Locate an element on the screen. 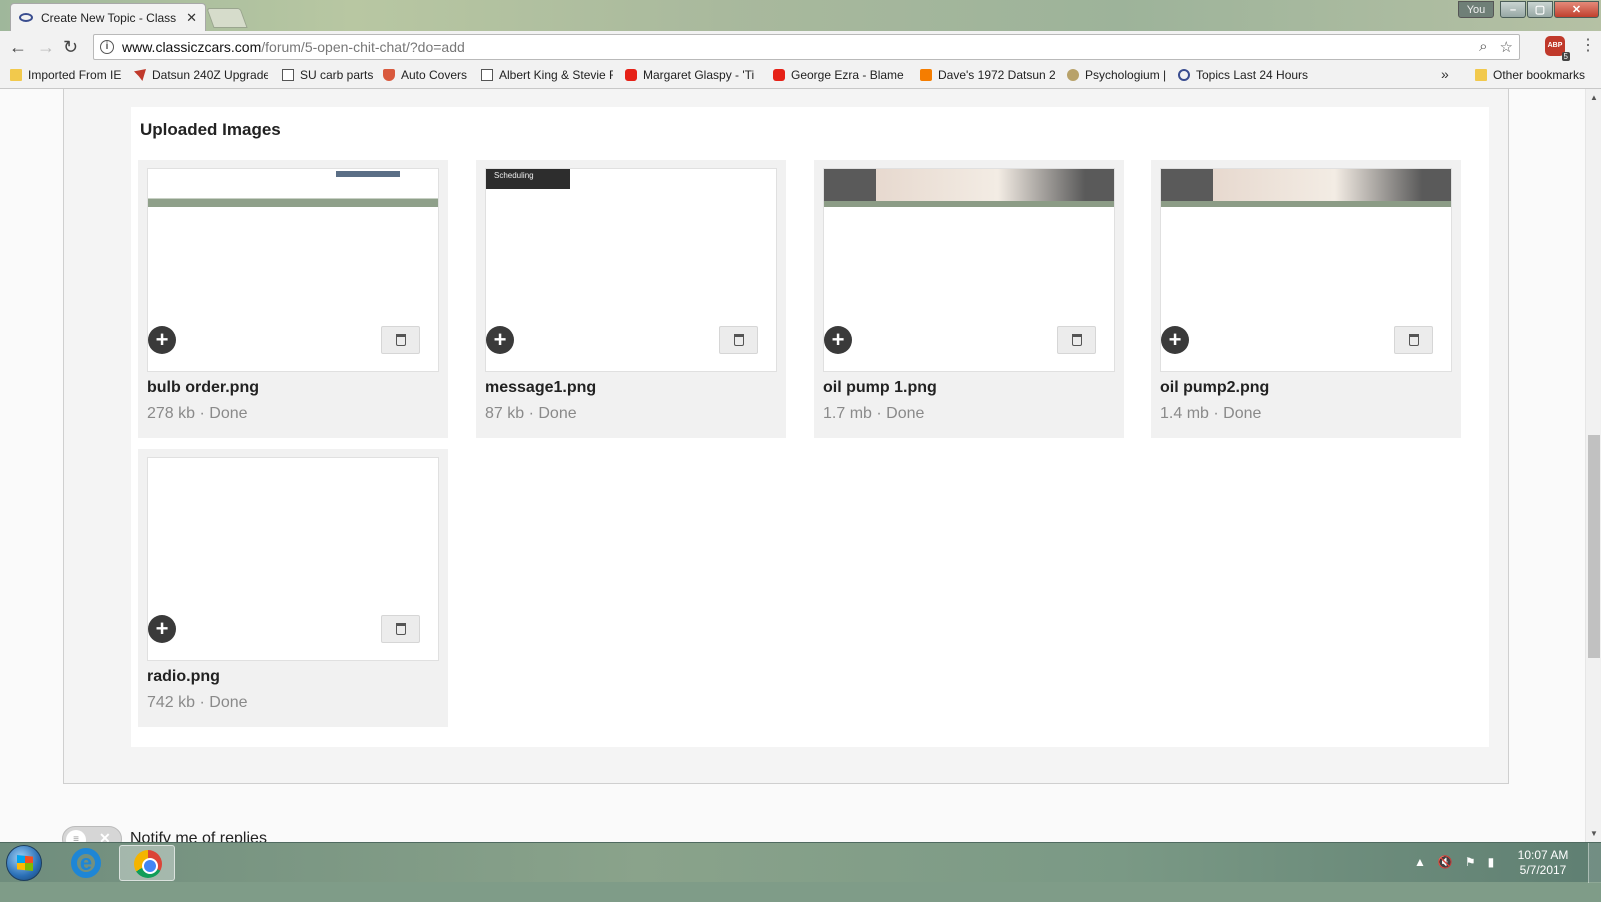 This screenshot has height=902, width=1601. url-host: www.classiczcars.com is located at coordinates (192, 47).